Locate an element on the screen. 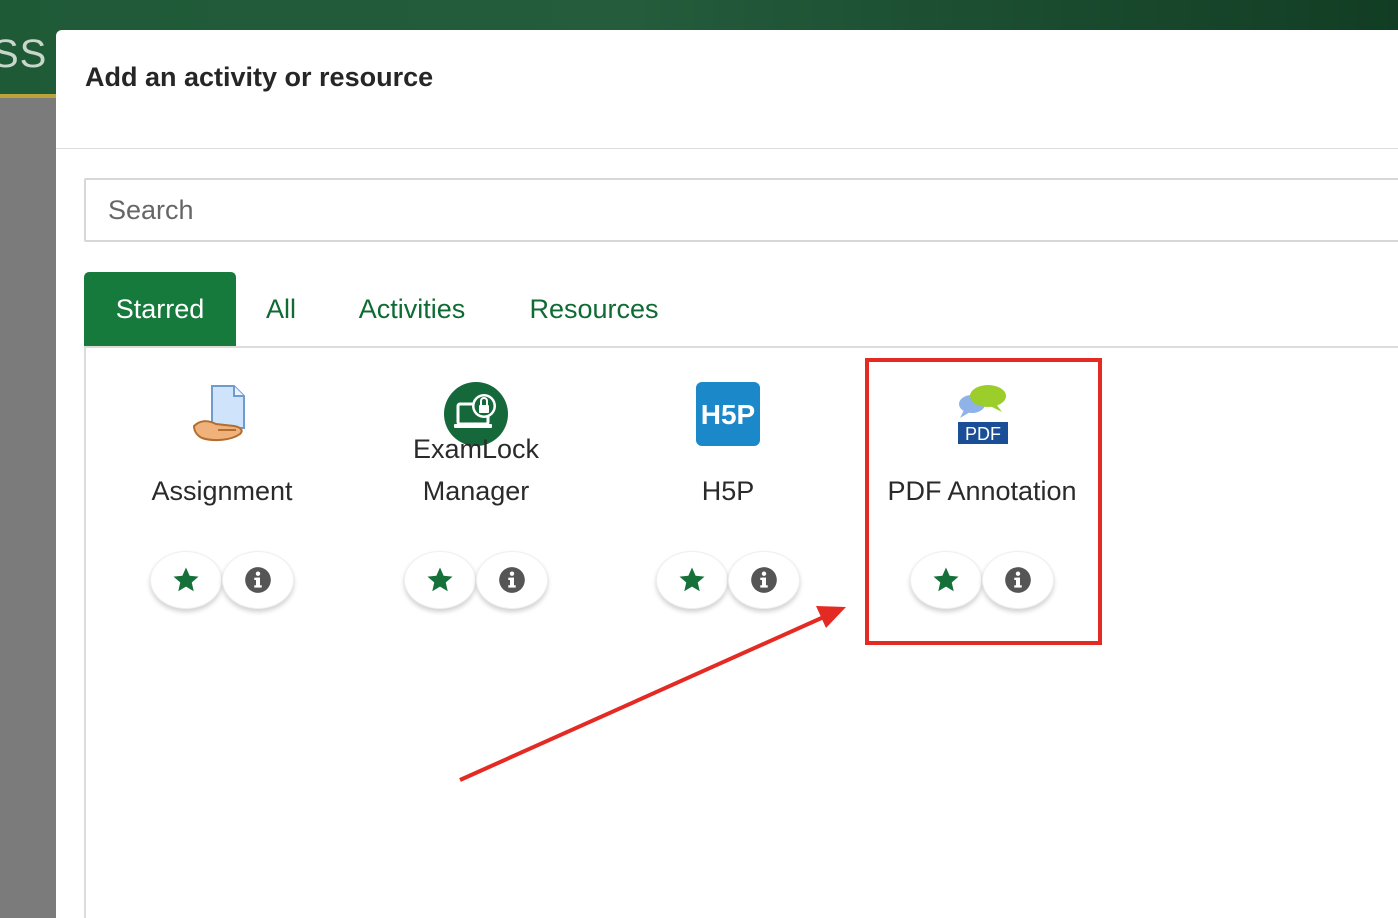 The width and height of the screenshot is (1398, 918). tab-activities: Activities is located at coordinates (412, 309).